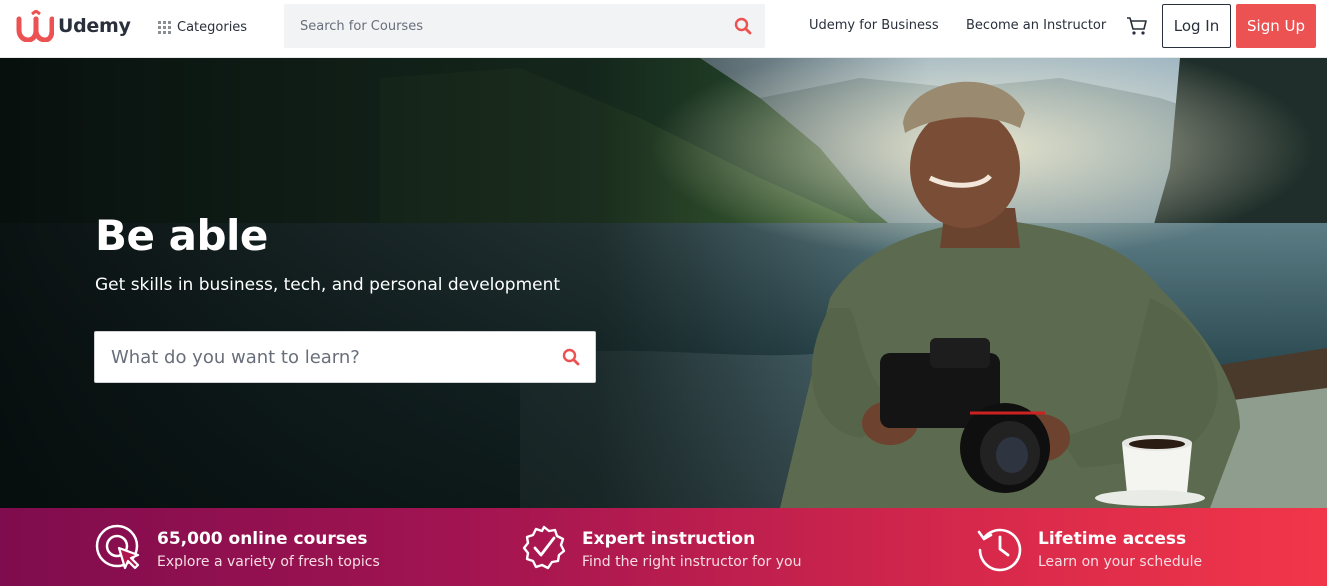 This screenshot has height=586, width=1327. I want to click on badge-check-icon, so click(544, 547).